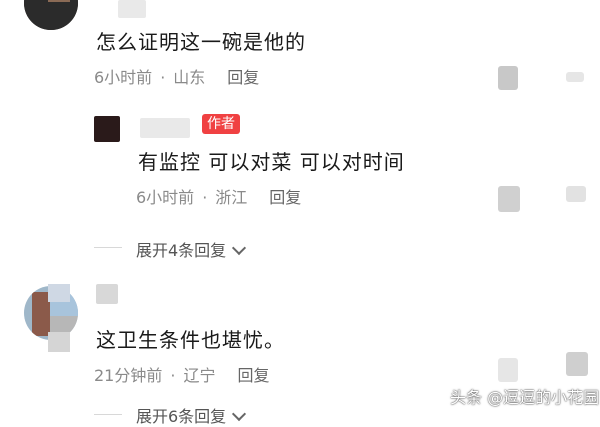  Describe the element at coordinates (182, 374) in the screenshot. I see `comment-meta: 21分钟前 · 辽宁 回复` at that location.